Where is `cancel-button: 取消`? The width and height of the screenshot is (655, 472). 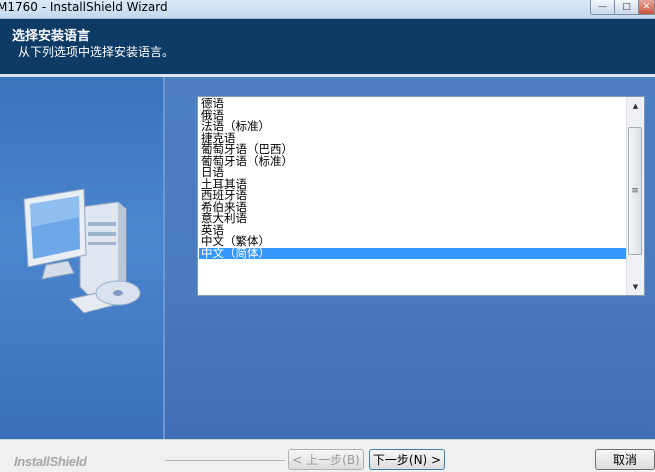 cancel-button: 取消 is located at coordinates (625, 459).